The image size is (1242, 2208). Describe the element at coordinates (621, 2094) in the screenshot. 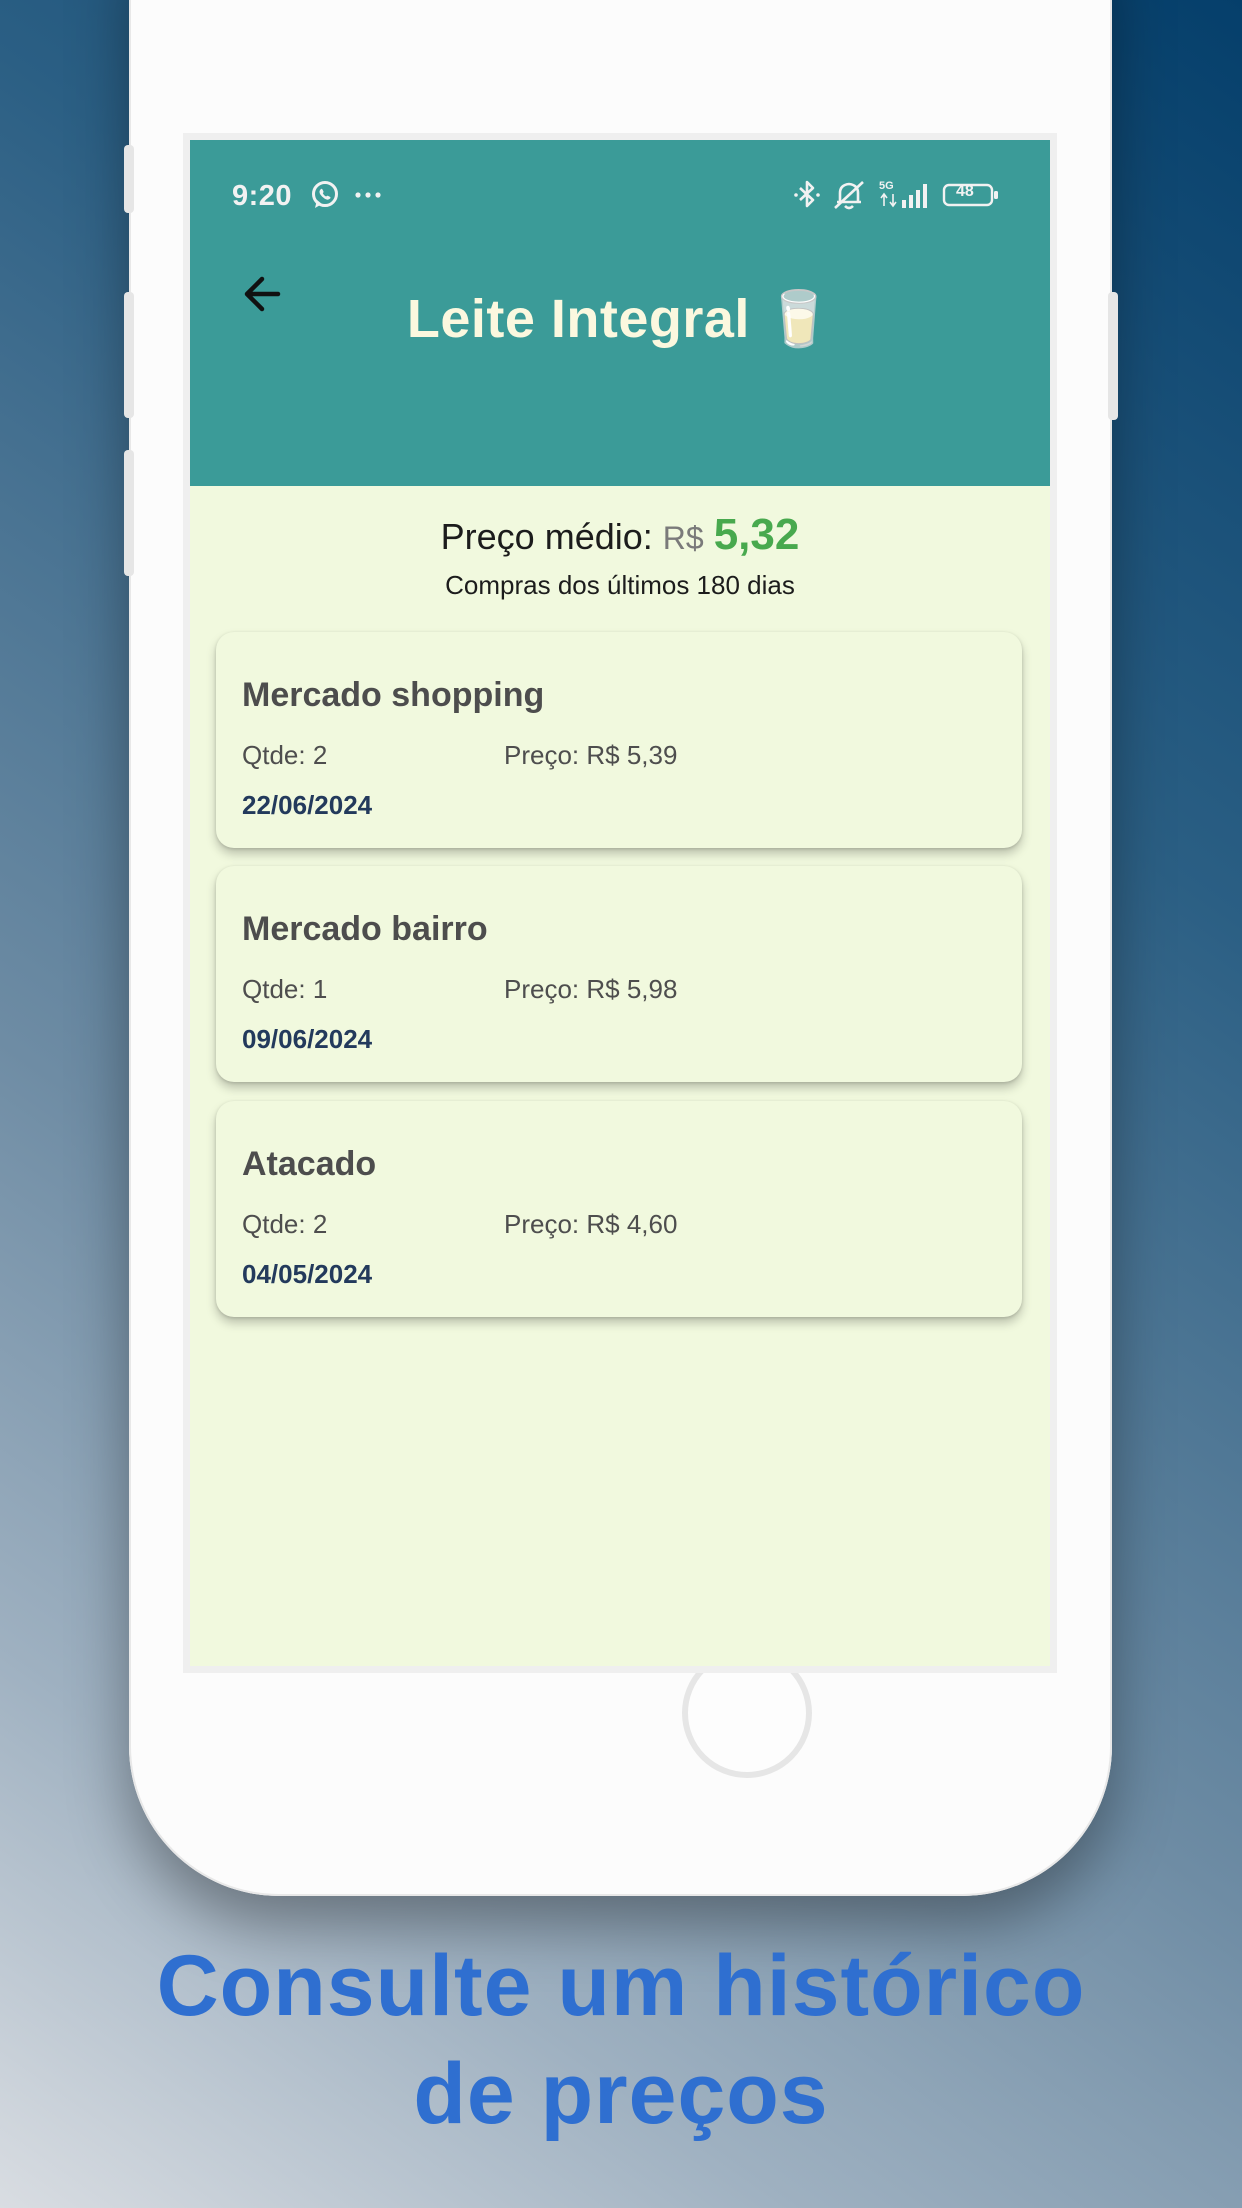

I see `promo-caption-line-2: de preços` at that location.